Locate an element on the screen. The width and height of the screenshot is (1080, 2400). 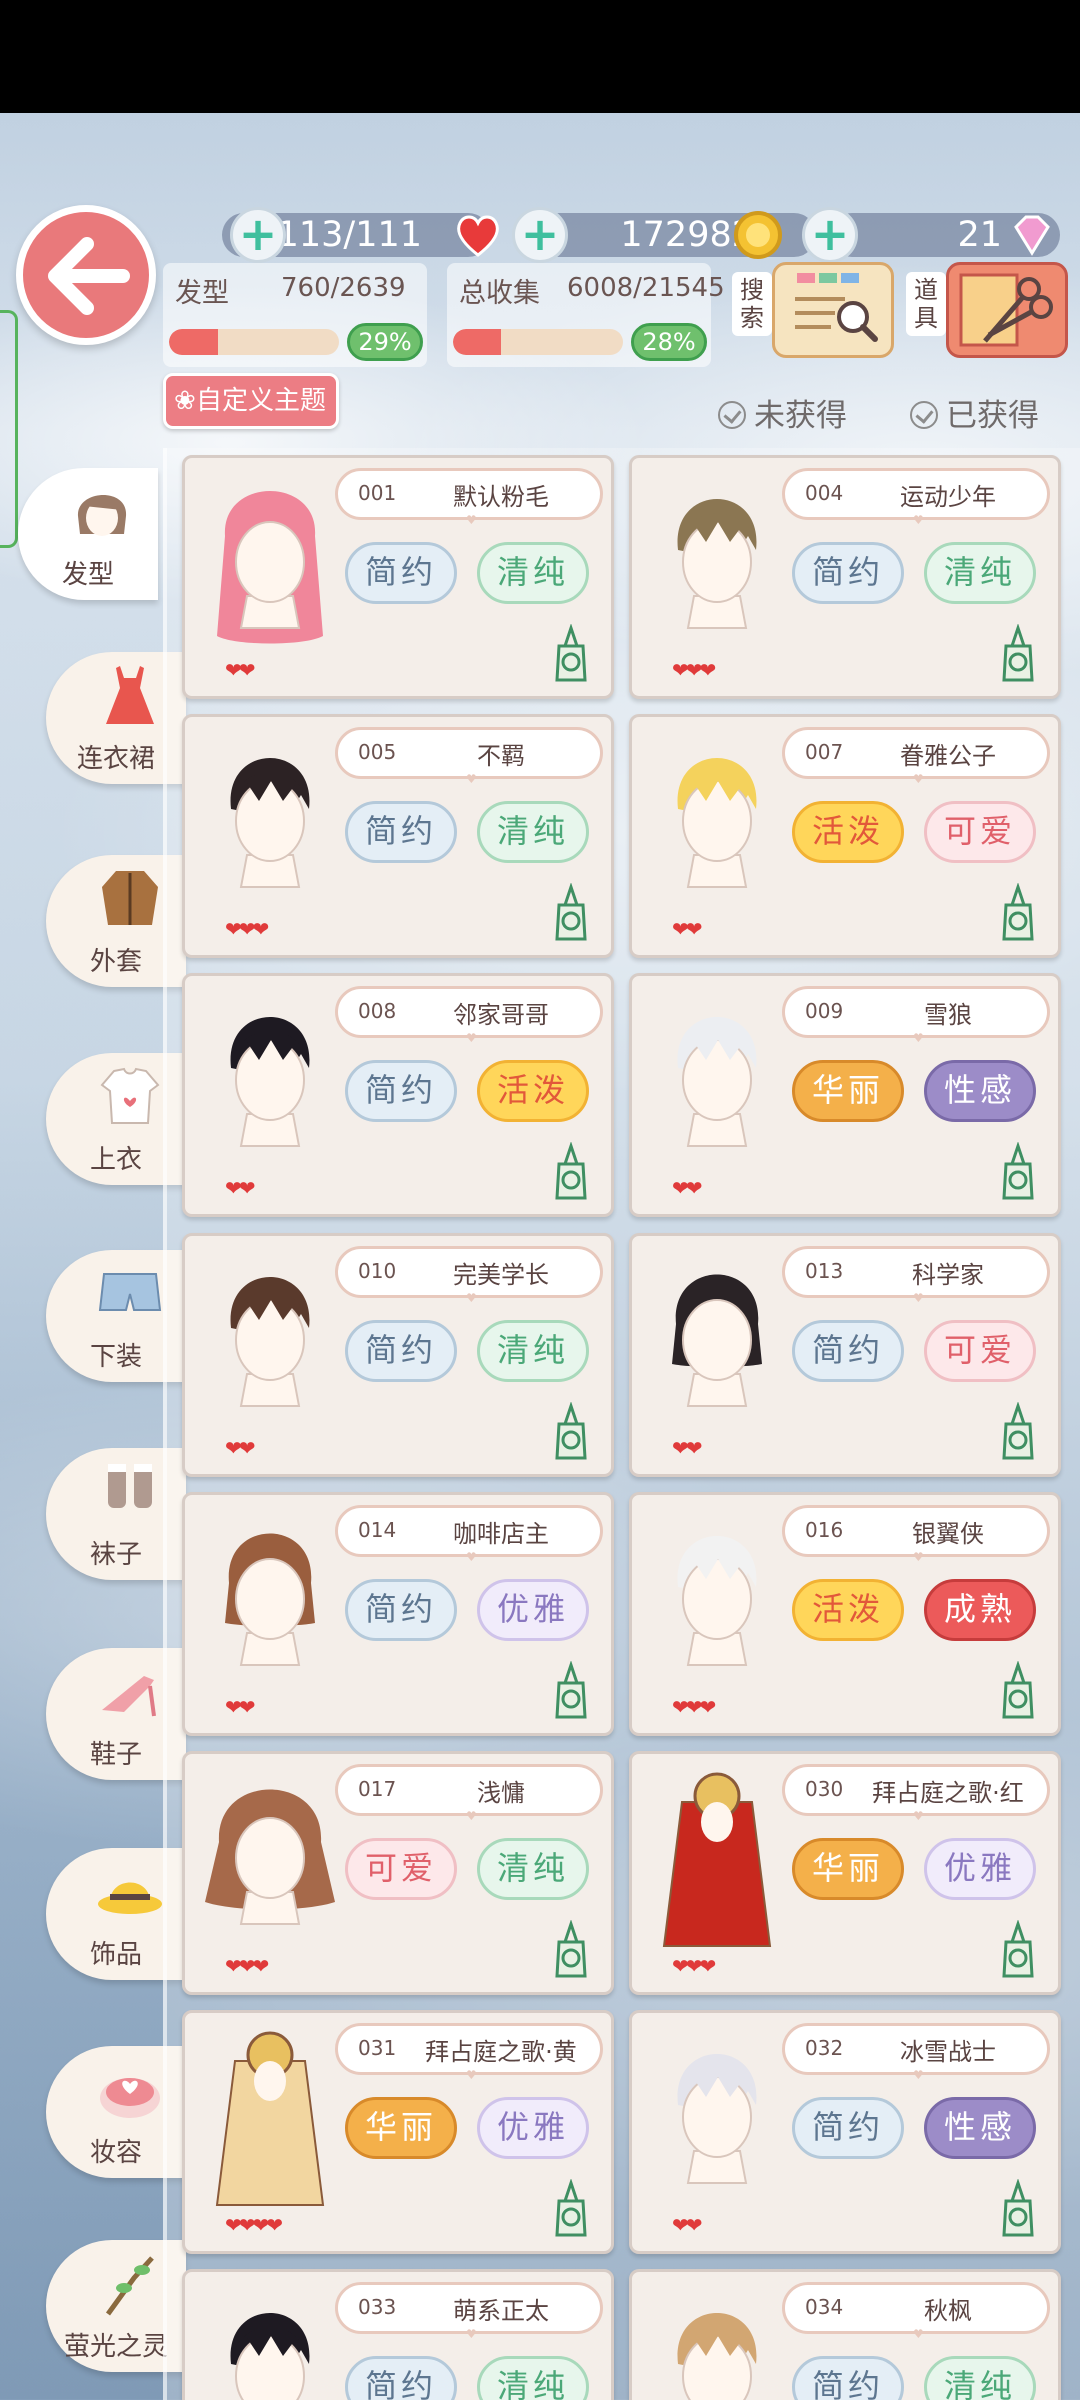
item-card: 031 拜占庭之歌·黄 ♥ 华丽 优雅 ❤❤❤❤ is located at coordinates (398, 2132).